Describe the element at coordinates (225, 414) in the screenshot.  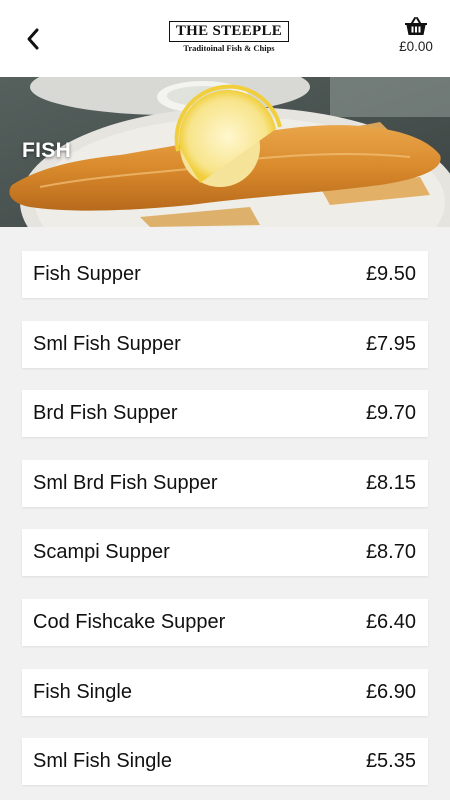
I see `menu-item: Brd Fish Supper £9.70` at that location.